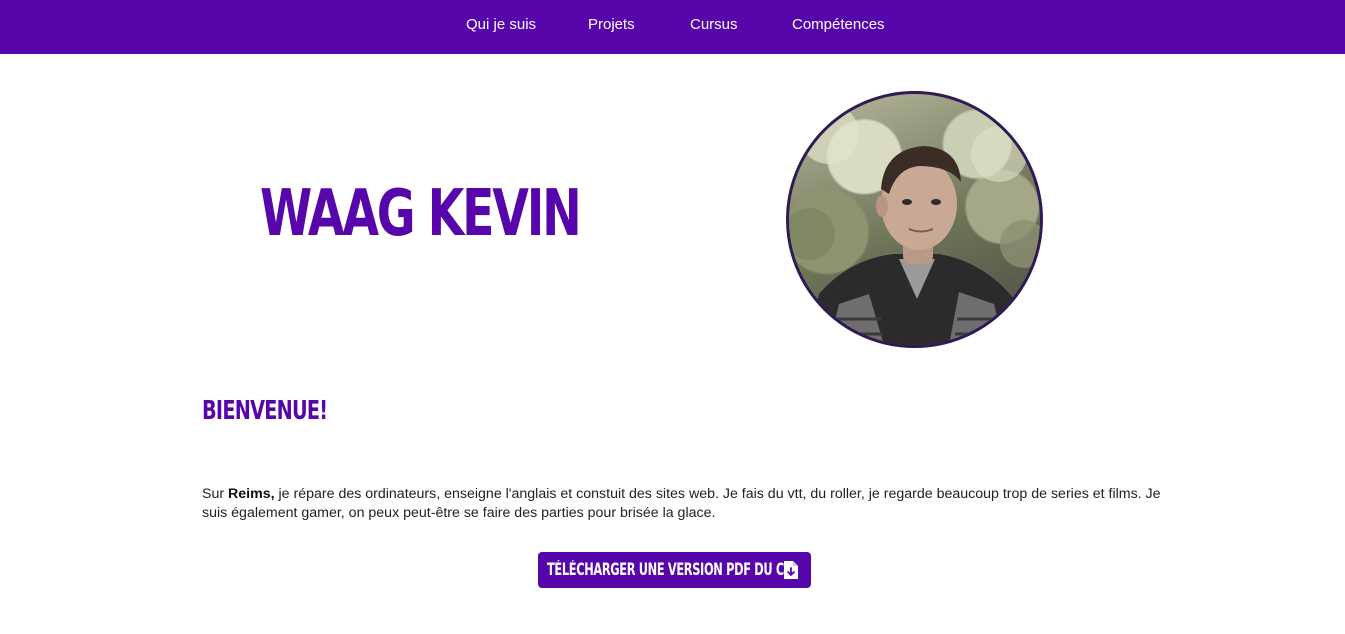  I want to click on intro-prefix: Sur, so click(215, 494).